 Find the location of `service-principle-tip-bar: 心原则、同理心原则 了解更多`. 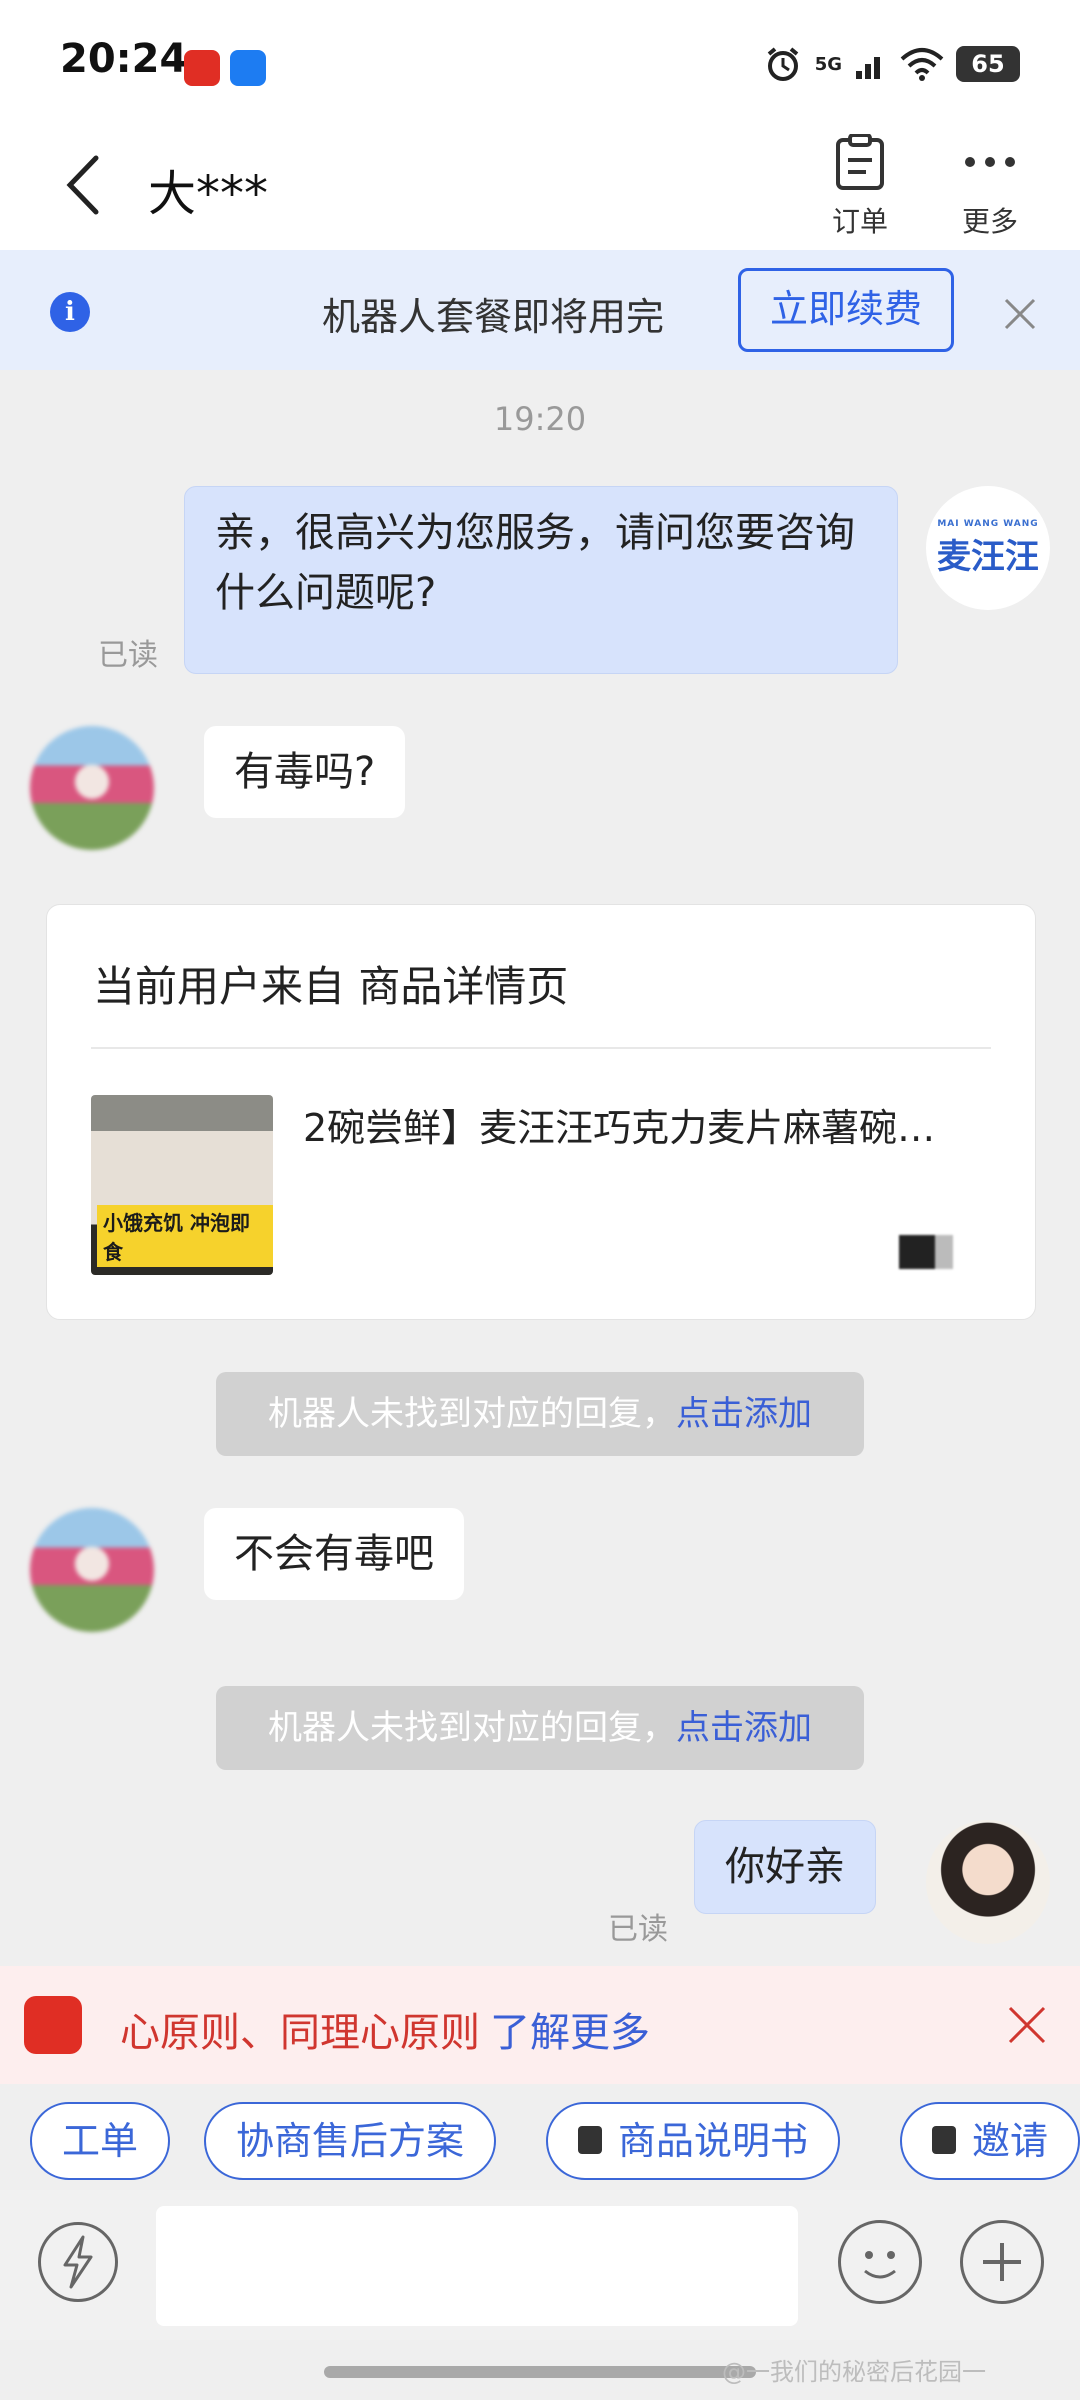

service-principle-tip-bar: 心原则、同理心原则 了解更多 is located at coordinates (540, 2025).